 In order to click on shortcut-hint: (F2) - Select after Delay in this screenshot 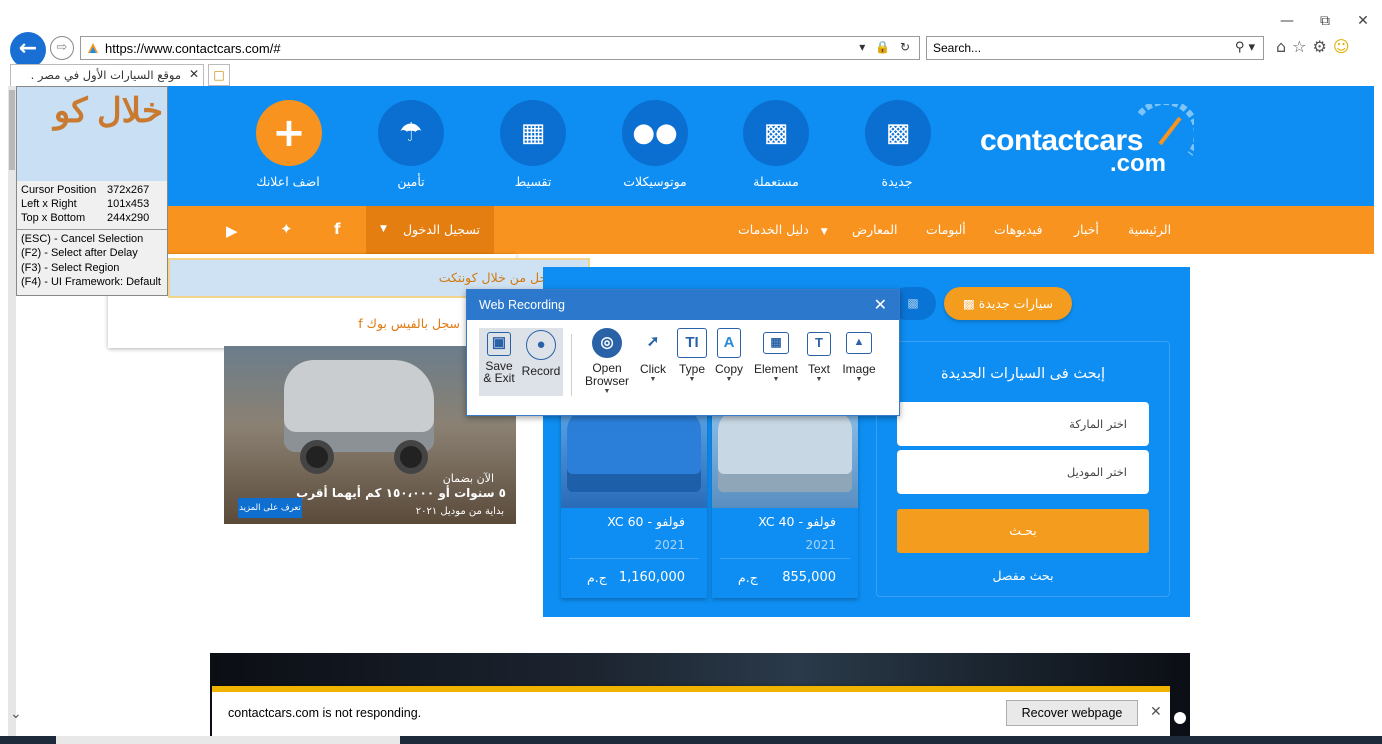, I will do `click(79, 253)`.